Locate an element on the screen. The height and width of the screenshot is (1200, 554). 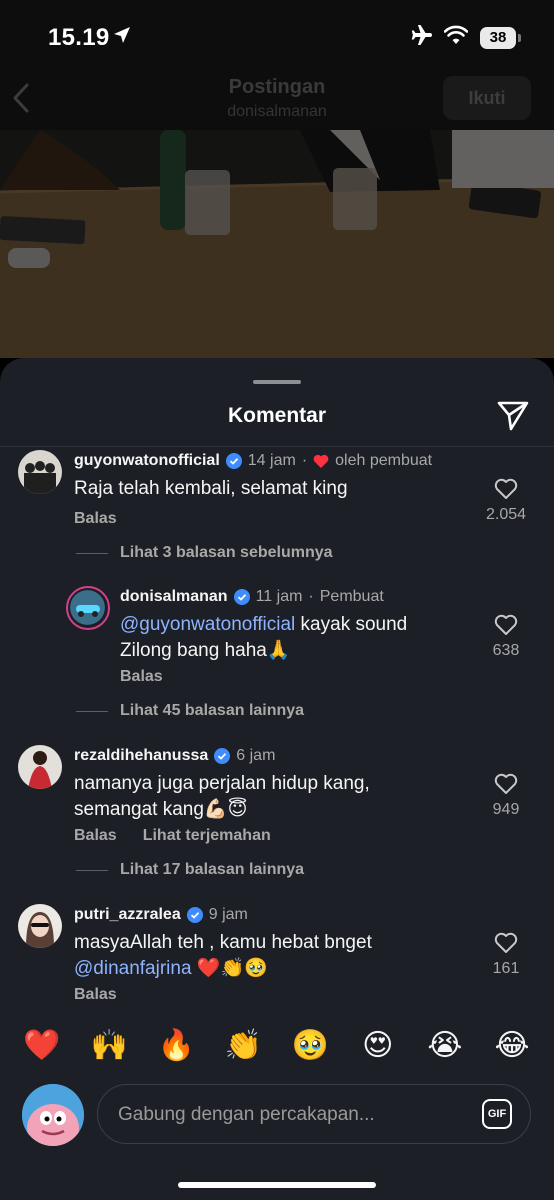
view-replies-button: Lihat 3 balasan sebelumnya is located at coordinates (204, 553).